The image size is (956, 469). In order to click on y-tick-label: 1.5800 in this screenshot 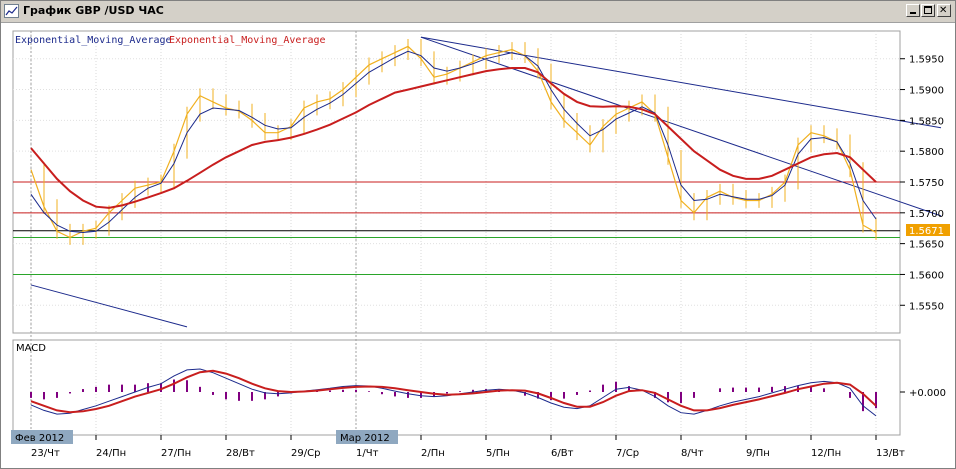, I will do `click(926, 152)`.